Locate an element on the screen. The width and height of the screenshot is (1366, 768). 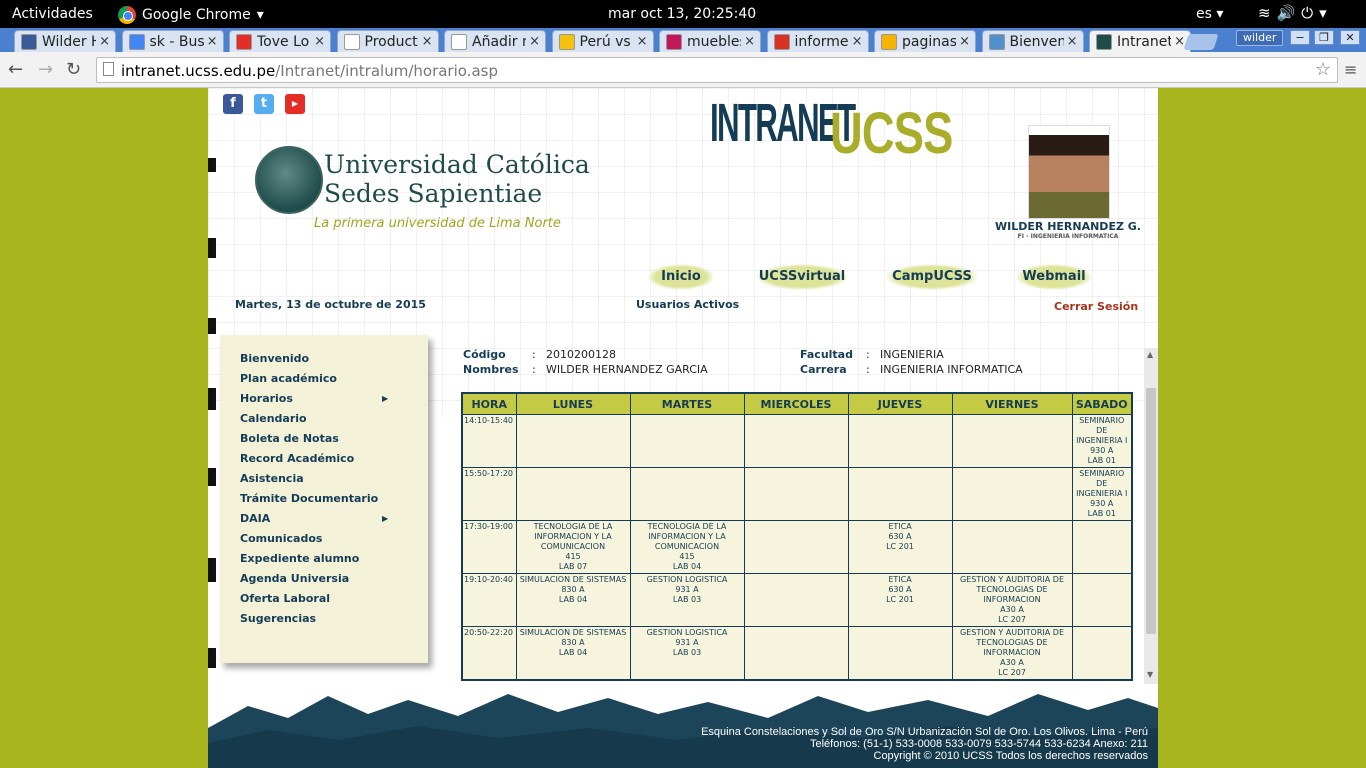
class-line: SEMINARIO DE INGENIERIA I is located at coordinates (1102, 483).